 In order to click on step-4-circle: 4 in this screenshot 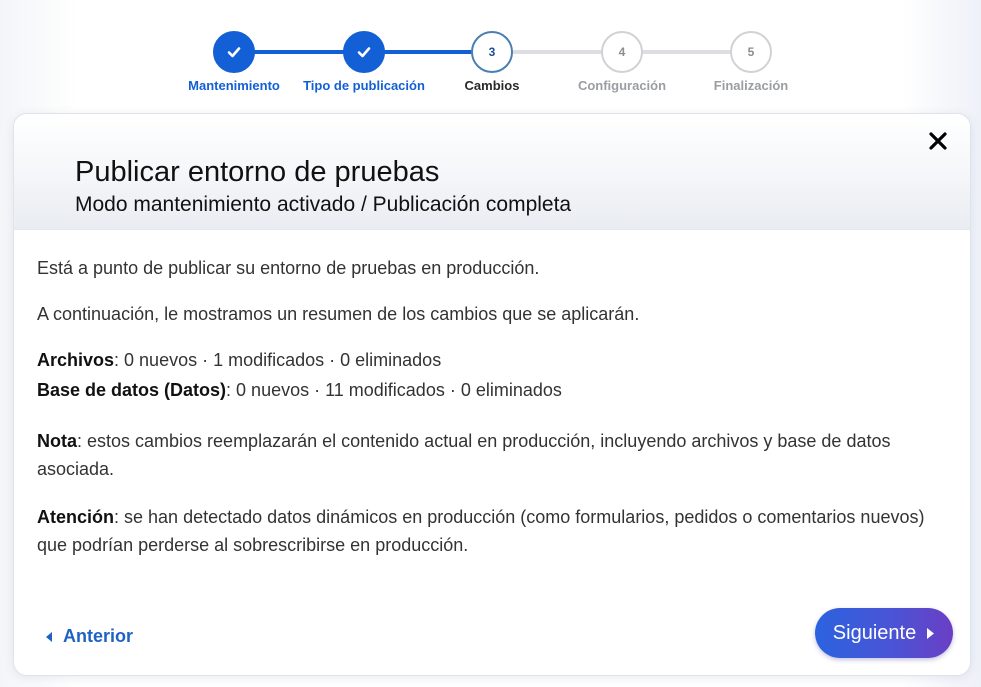, I will do `click(622, 52)`.